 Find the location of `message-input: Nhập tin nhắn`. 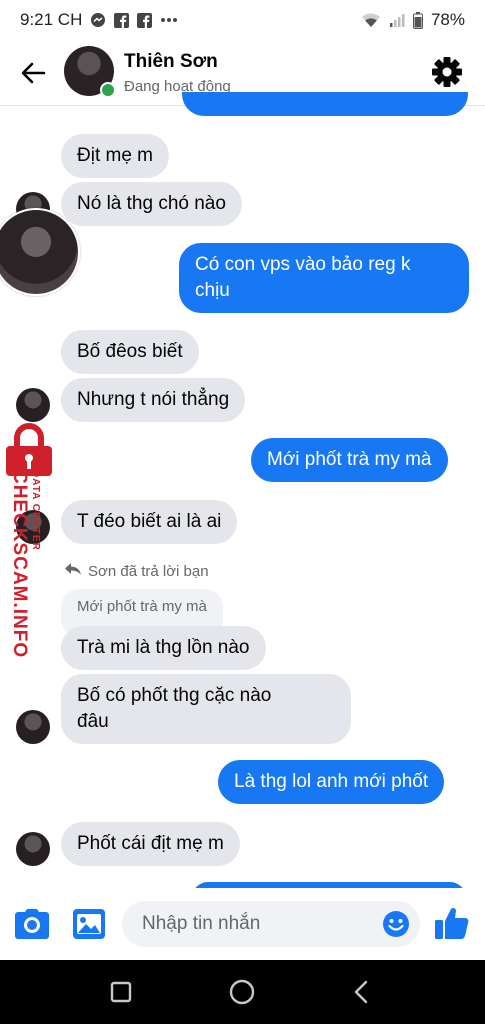

message-input: Nhập tin nhắn is located at coordinates (271, 924).